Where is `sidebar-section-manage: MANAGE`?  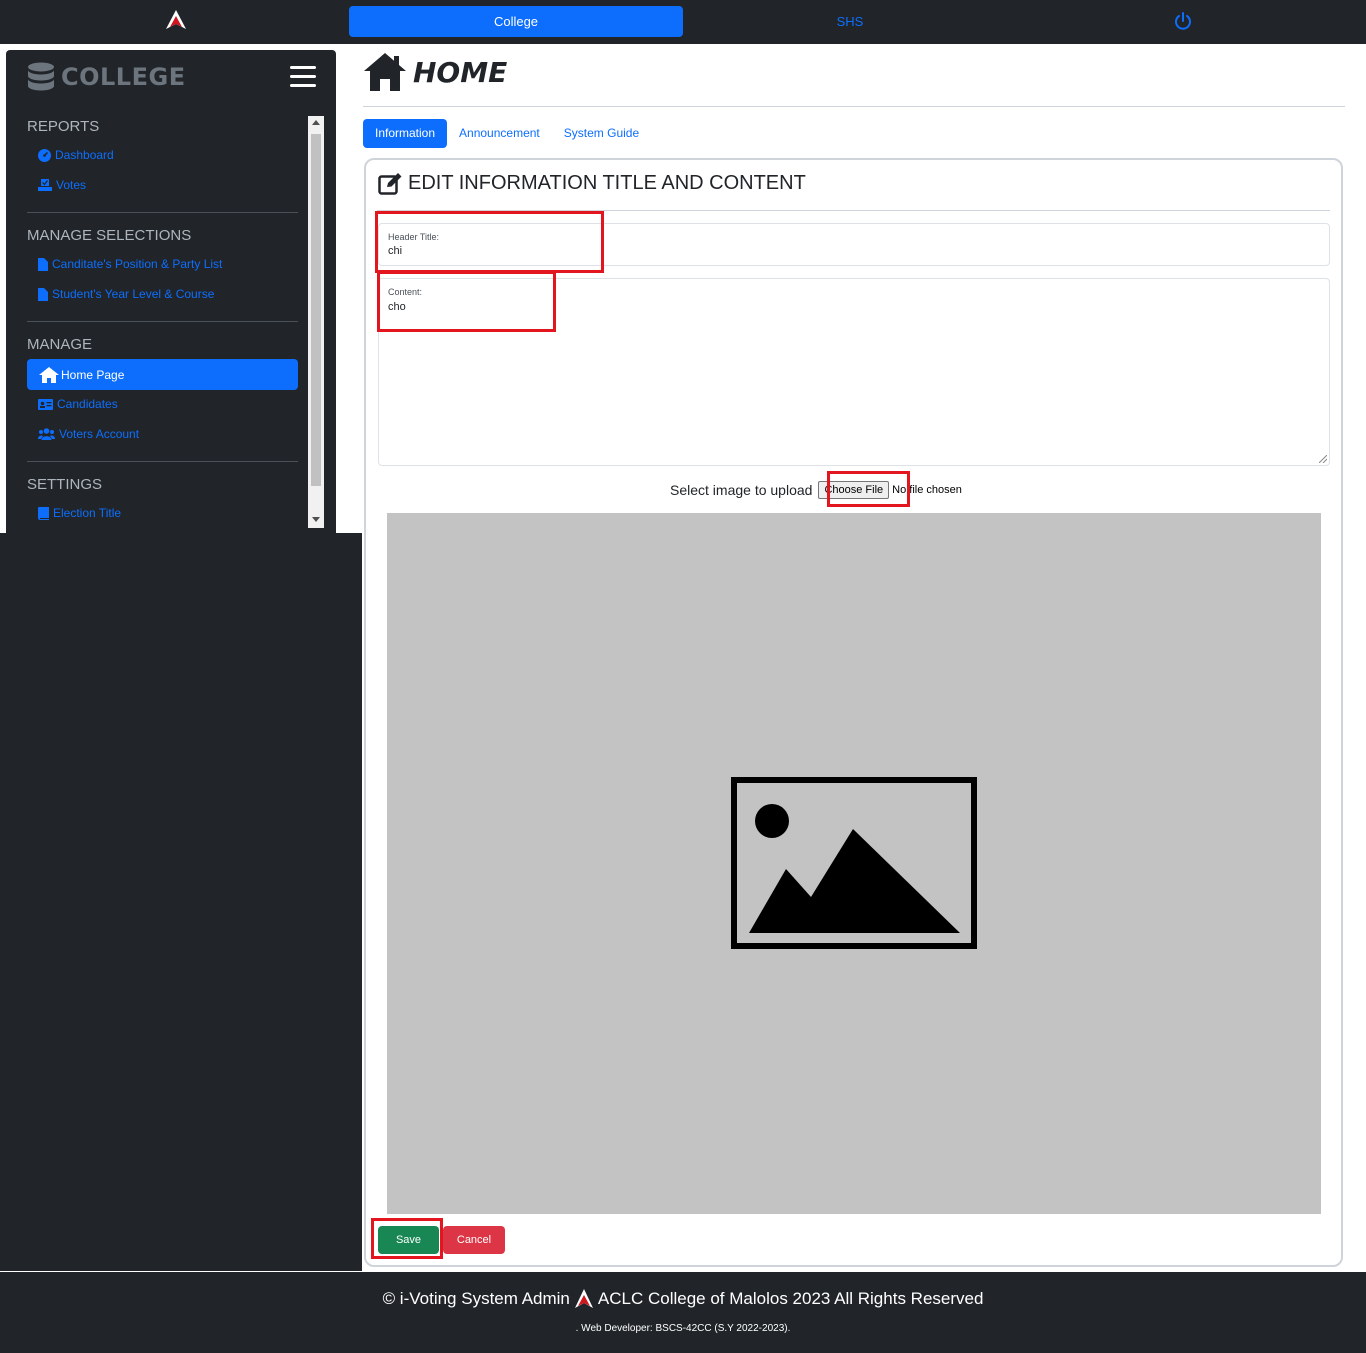
sidebar-section-manage: MANAGE is located at coordinates (60, 344).